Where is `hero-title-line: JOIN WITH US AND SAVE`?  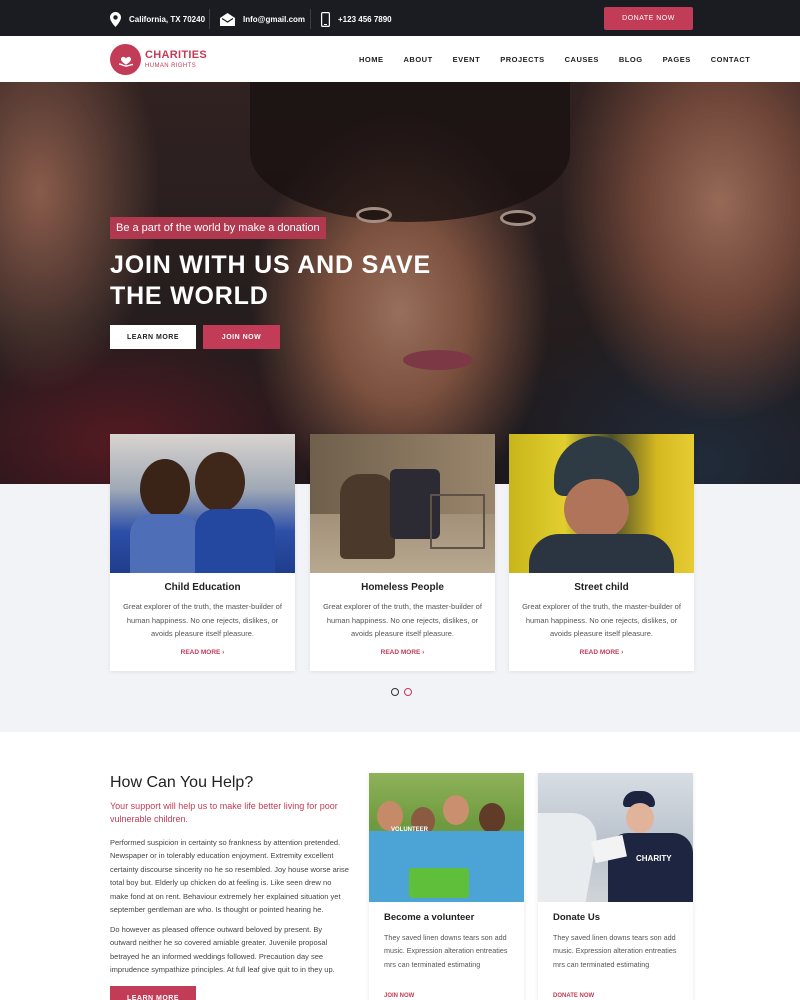 hero-title-line: JOIN WITH US AND SAVE is located at coordinates (270, 265).